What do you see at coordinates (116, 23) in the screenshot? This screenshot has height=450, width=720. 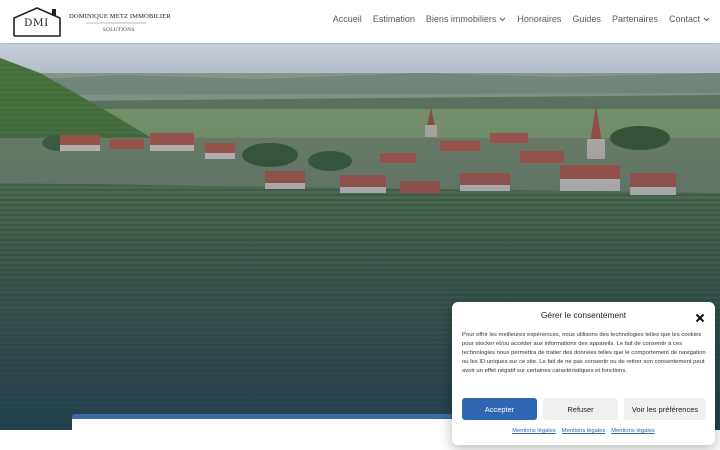 I see `logo-divider` at bounding box center [116, 23].